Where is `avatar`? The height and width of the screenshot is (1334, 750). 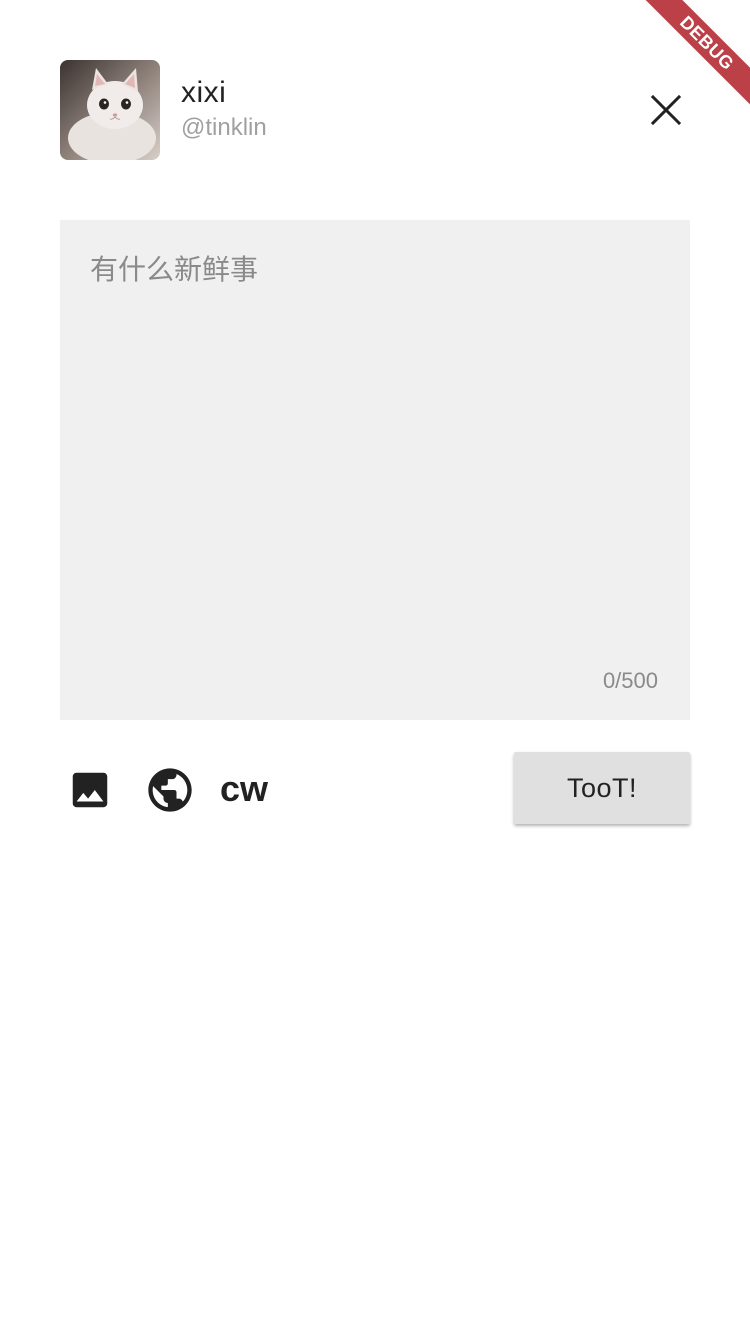
avatar is located at coordinates (110, 110).